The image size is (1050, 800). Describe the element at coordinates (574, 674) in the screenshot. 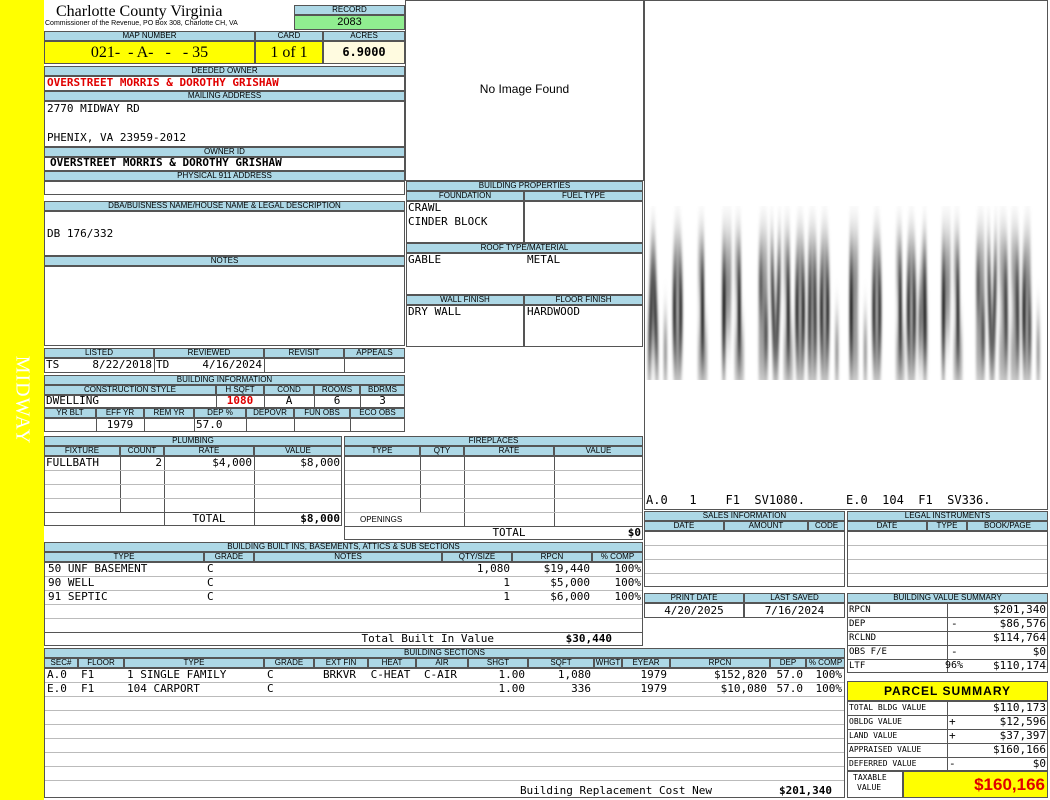

I see `sections-cell: 1,080` at that location.